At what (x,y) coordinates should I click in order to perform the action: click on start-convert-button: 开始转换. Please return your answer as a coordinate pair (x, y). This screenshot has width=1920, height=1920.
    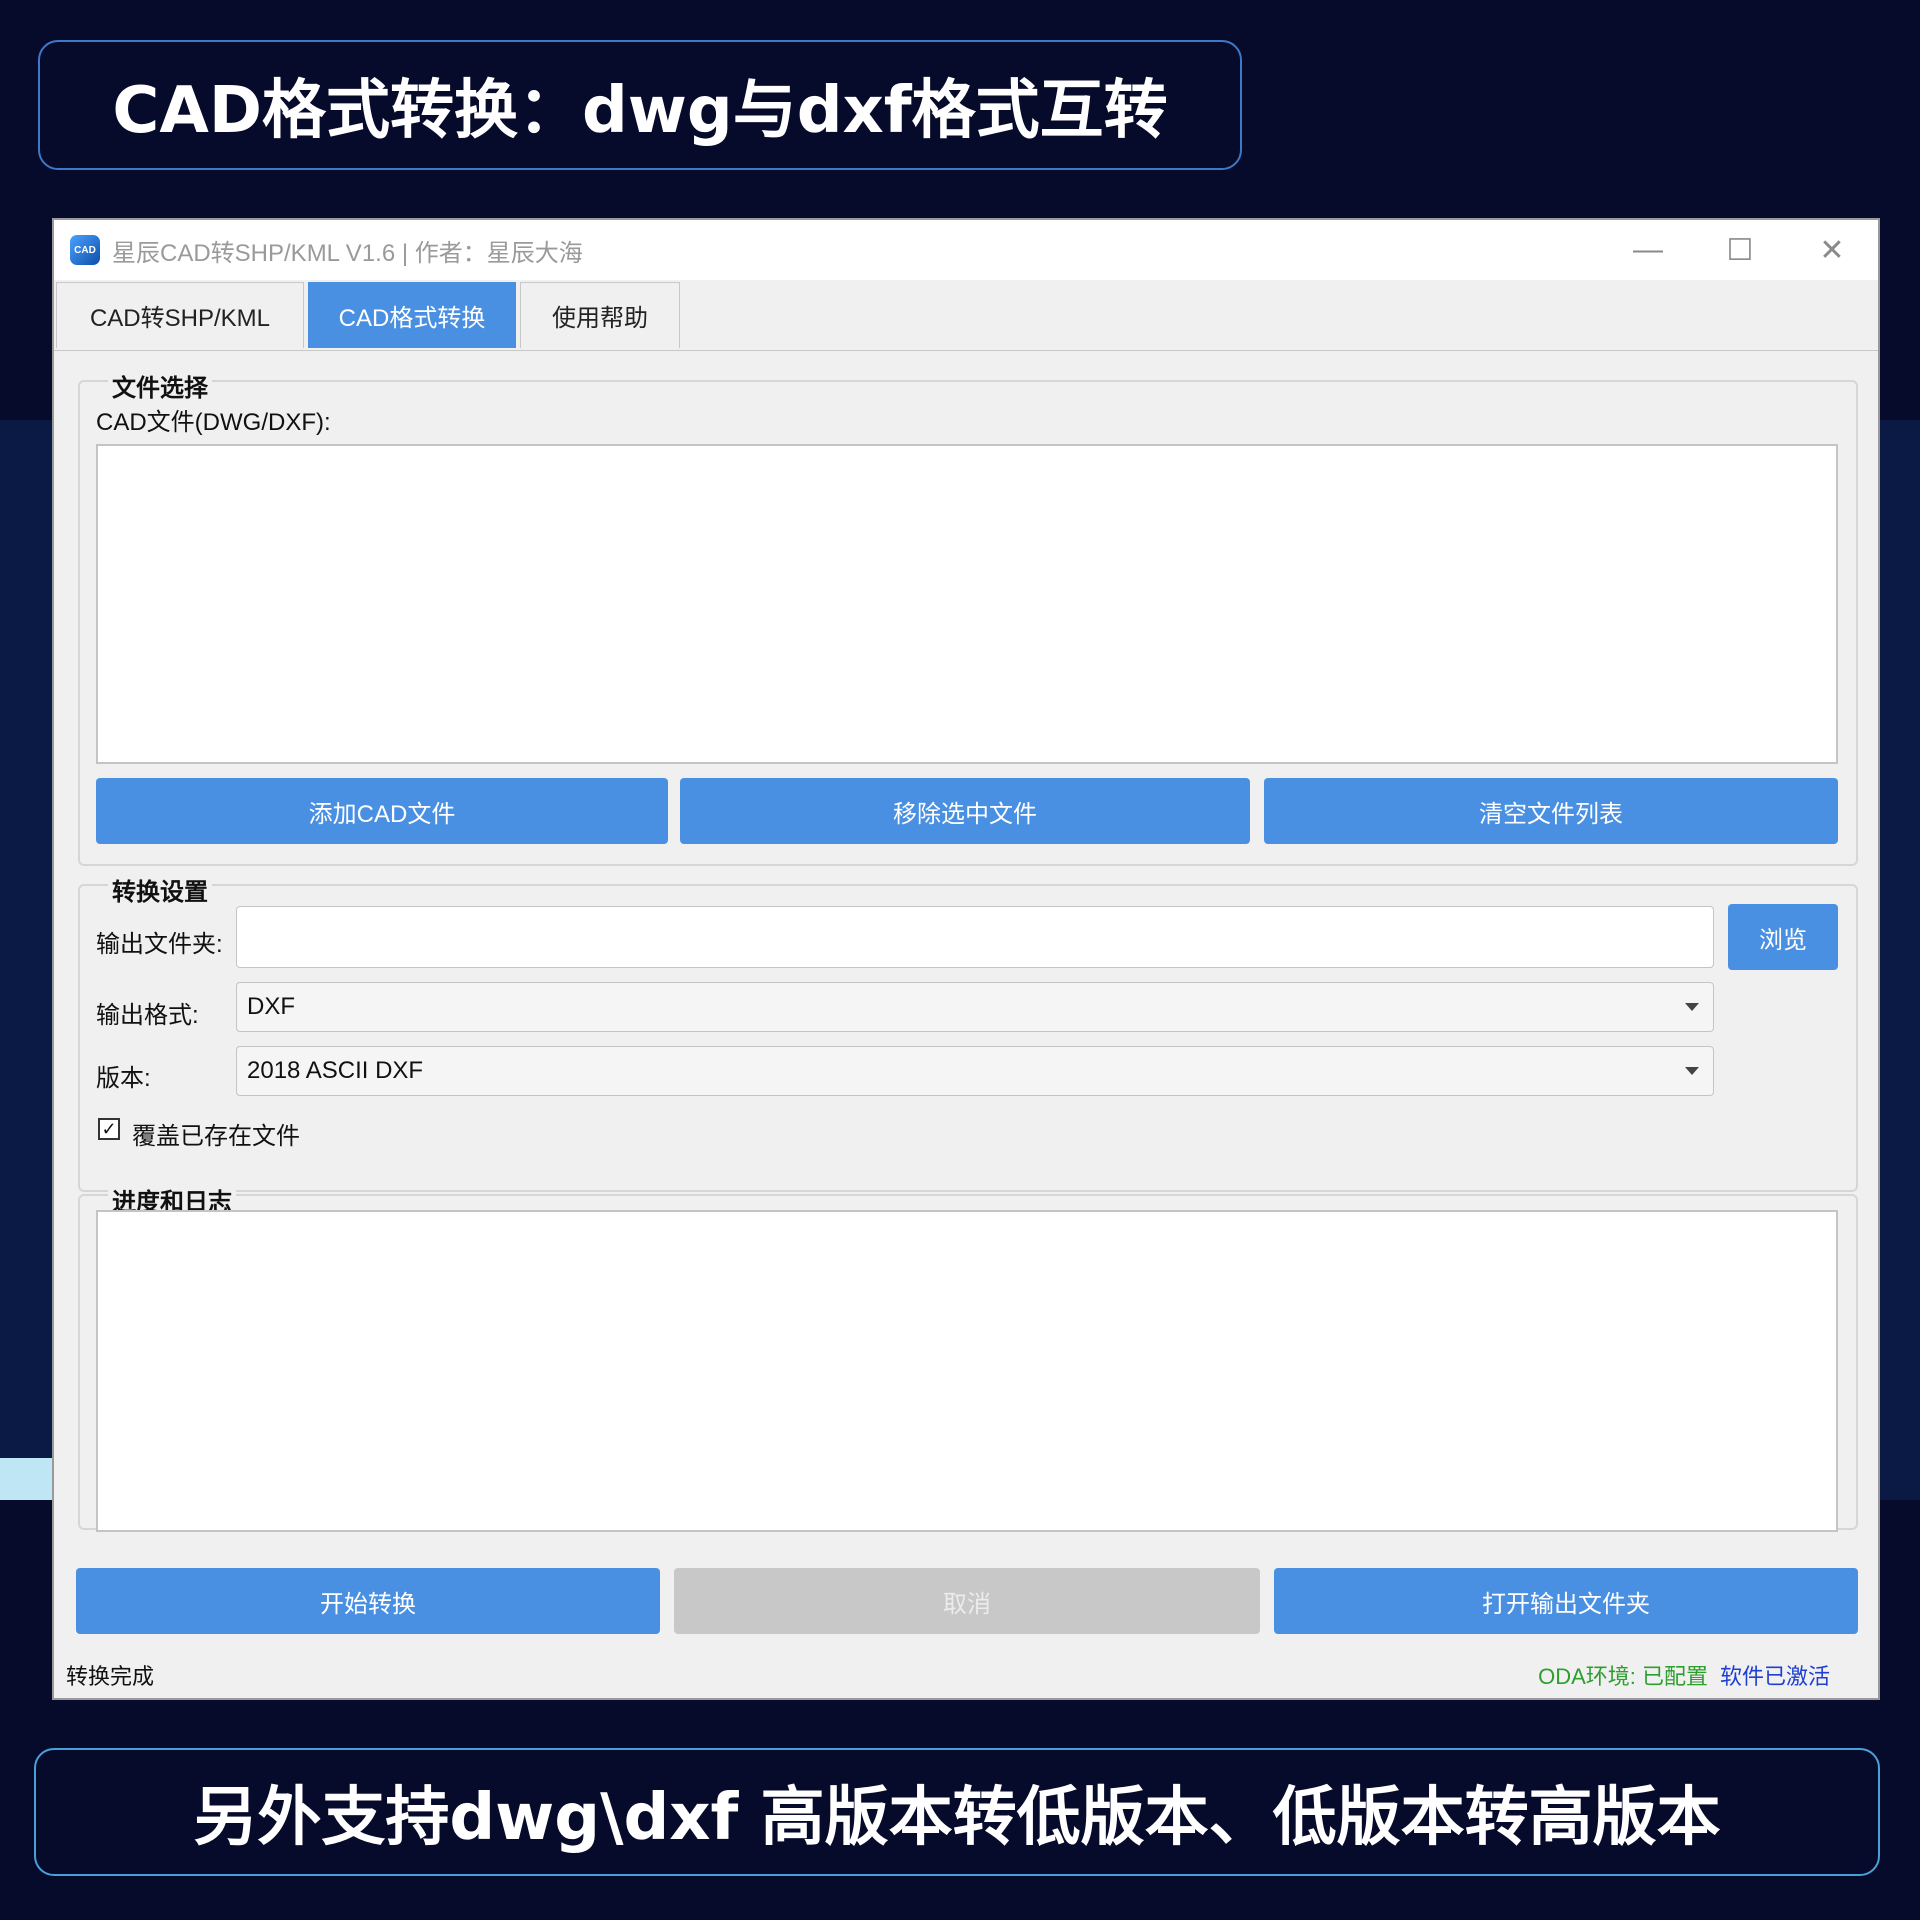
    Looking at the image, I should click on (368, 1601).